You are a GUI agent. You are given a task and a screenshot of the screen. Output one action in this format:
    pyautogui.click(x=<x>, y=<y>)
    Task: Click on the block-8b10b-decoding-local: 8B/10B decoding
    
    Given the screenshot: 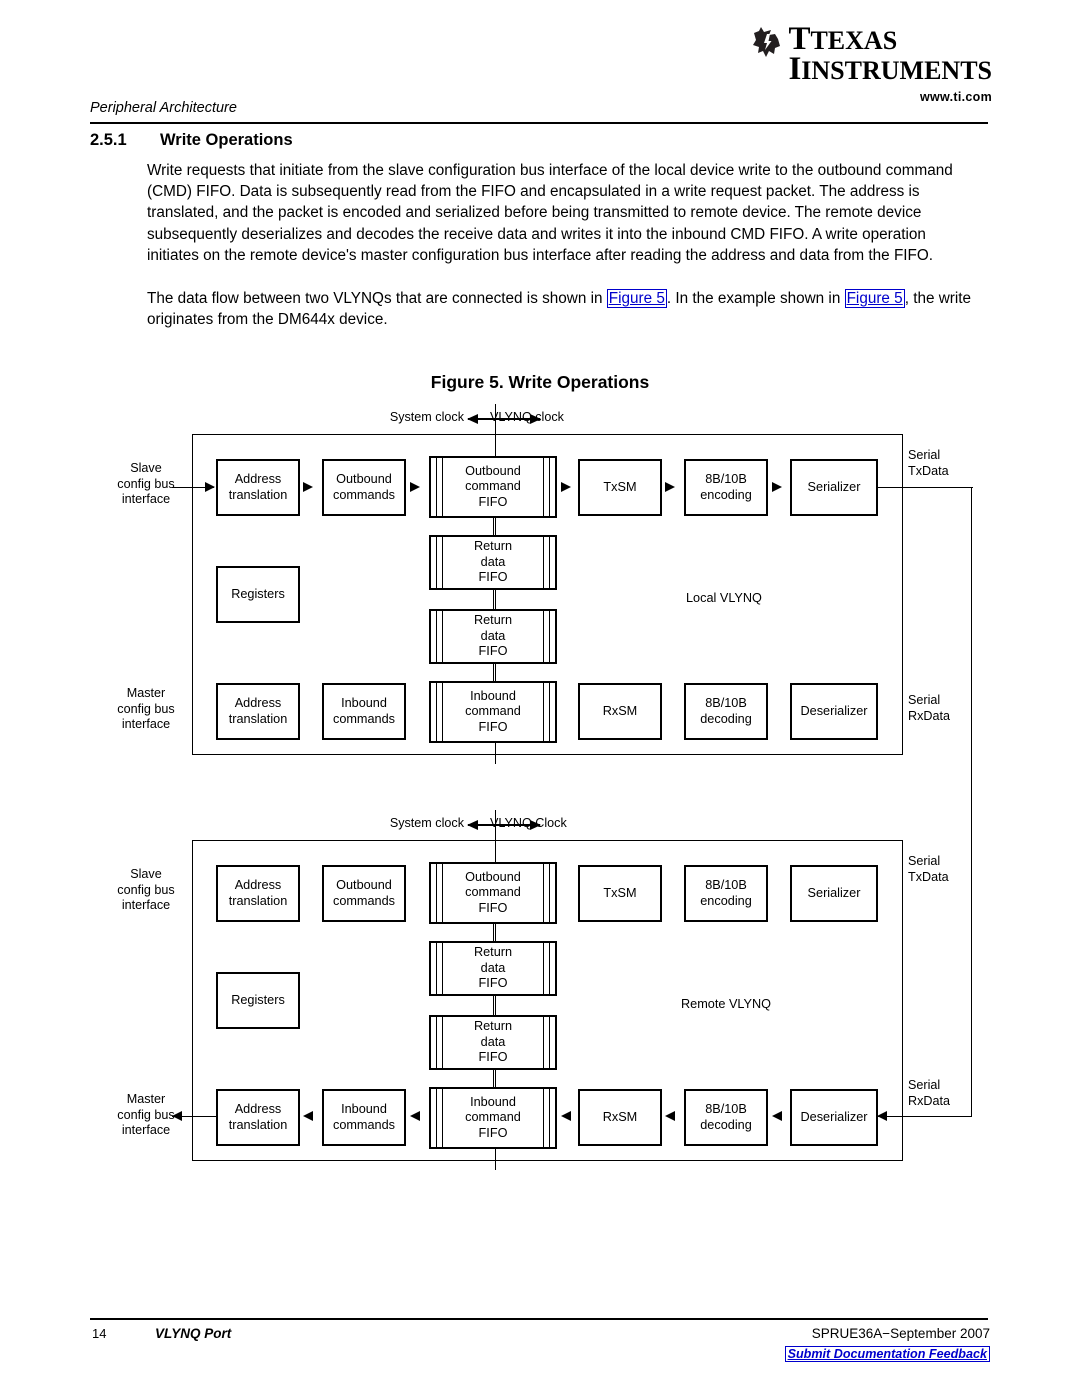 What is the action you would take?
    pyautogui.click(x=726, y=711)
    